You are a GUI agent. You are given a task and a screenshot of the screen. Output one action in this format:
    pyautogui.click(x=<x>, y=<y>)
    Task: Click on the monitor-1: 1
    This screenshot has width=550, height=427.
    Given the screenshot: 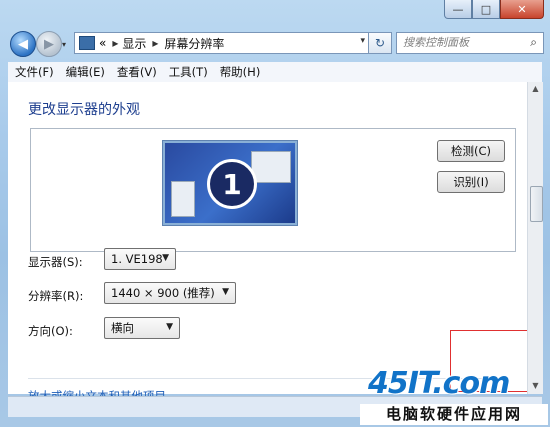 What is the action you would take?
    pyautogui.click(x=230, y=183)
    